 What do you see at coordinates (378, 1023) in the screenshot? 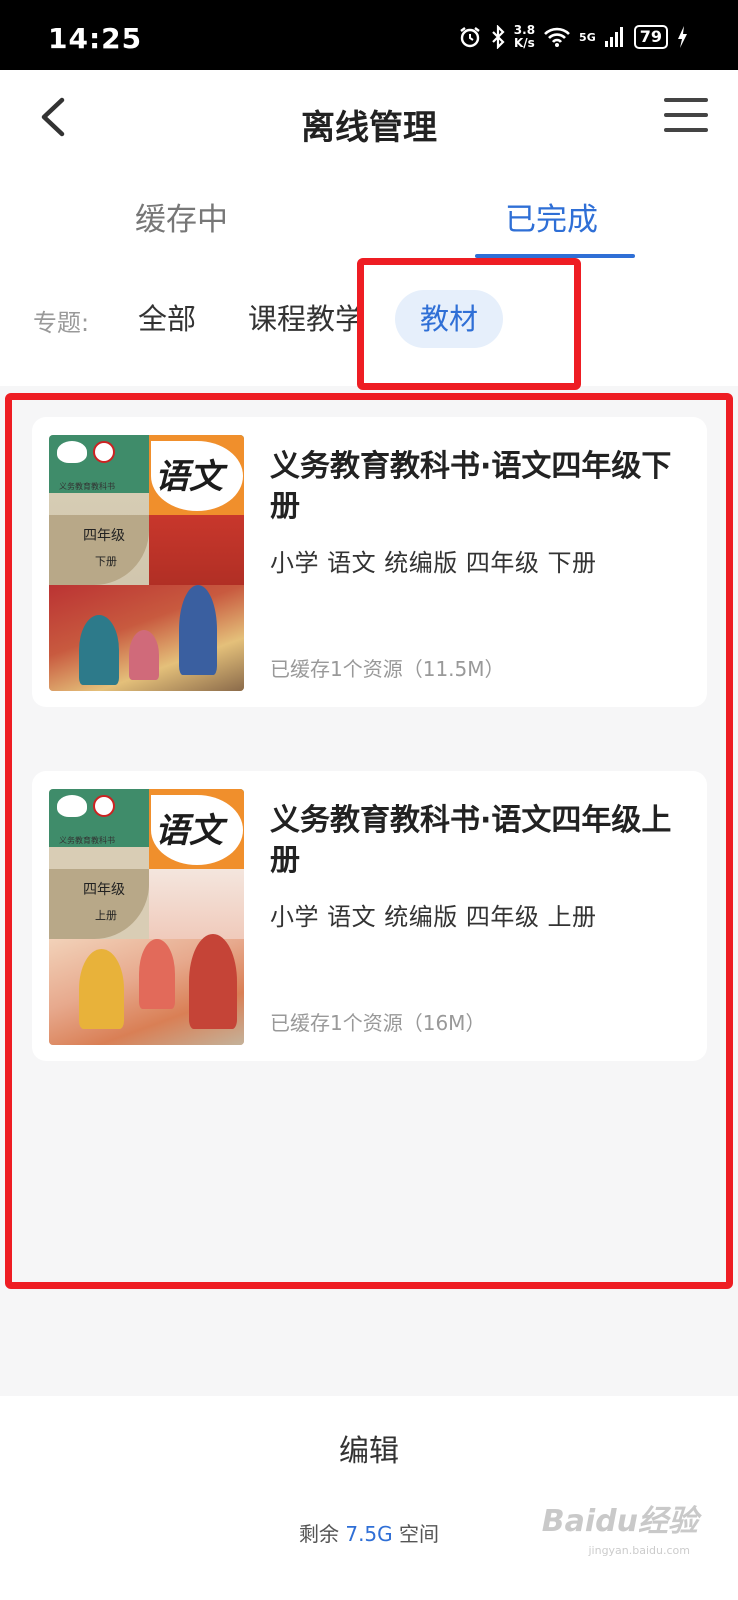
I see `book-cache-info: 已缓存1个资源（16M）` at bounding box center [378, 1023].